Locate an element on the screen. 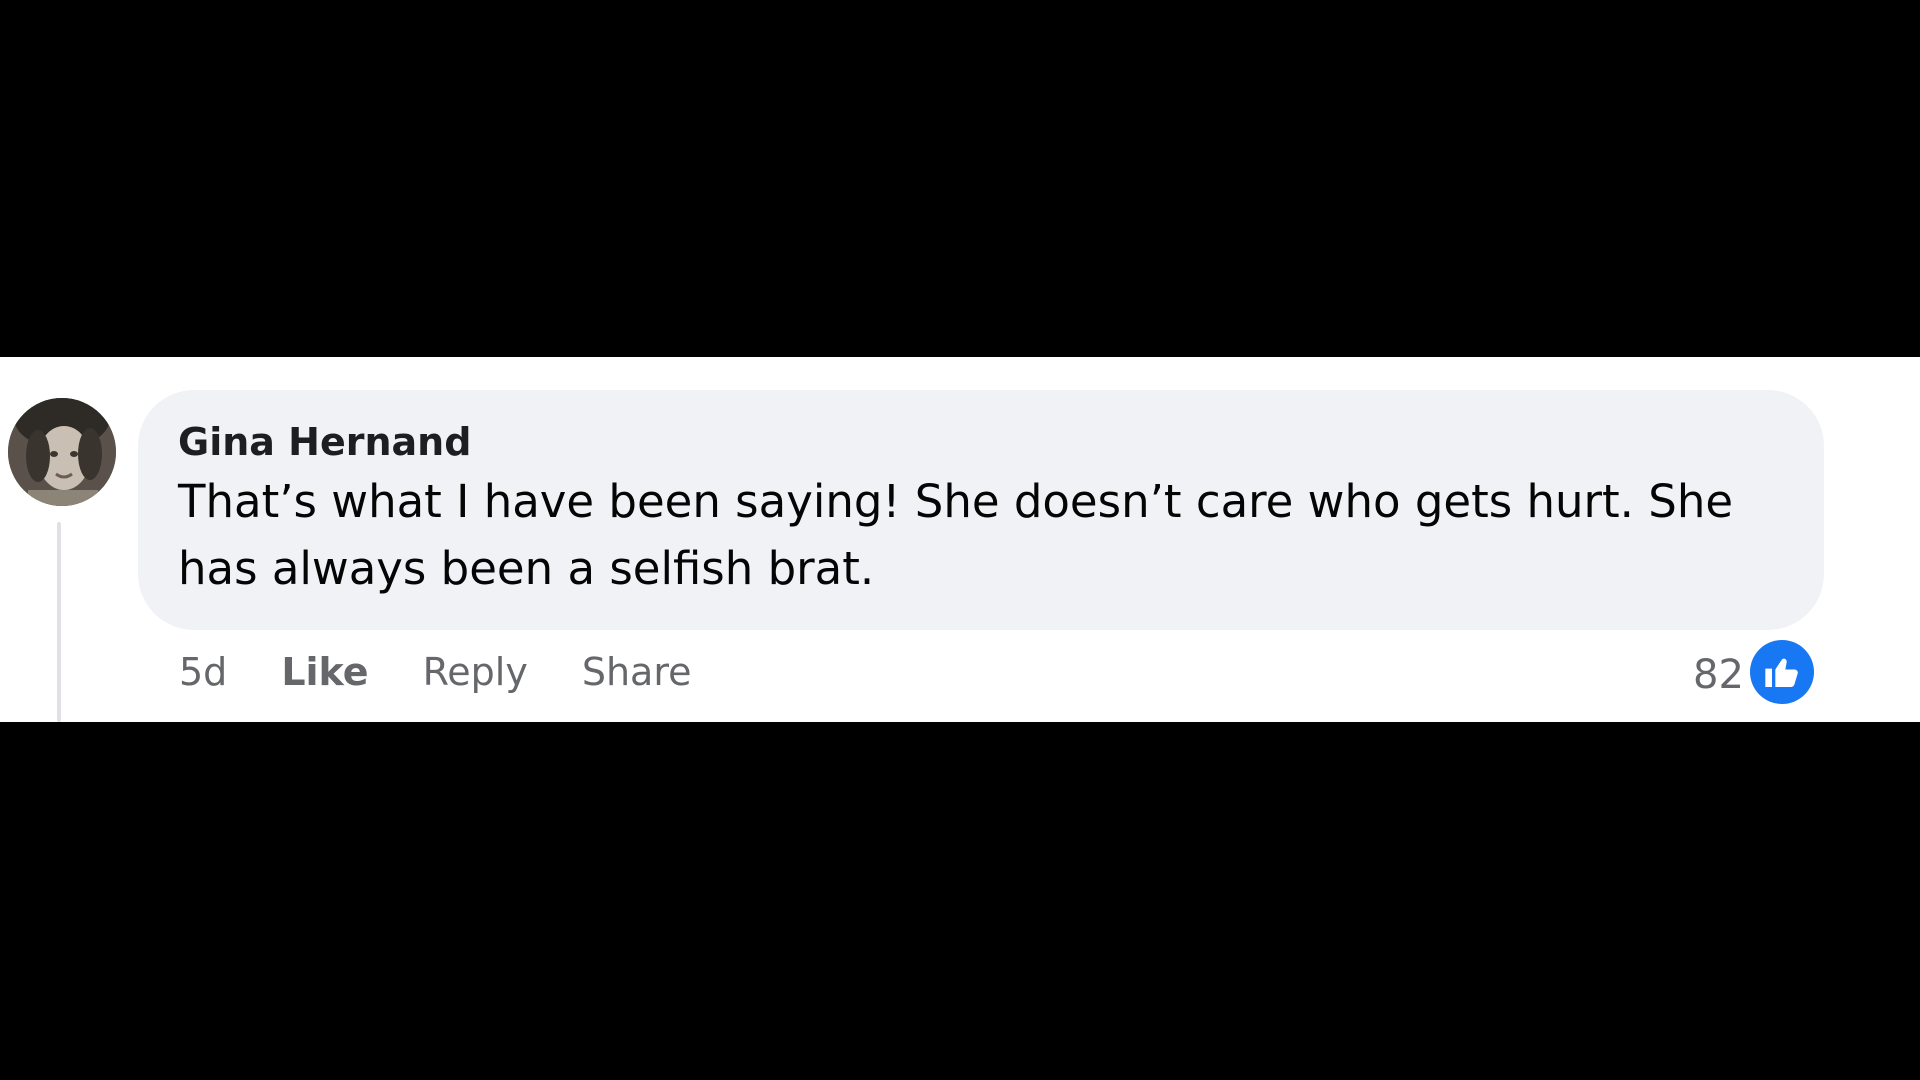 The width and height of the screenshot is (1920, 1080). thumbs-up-icon is located at coordinates (1781, 672).